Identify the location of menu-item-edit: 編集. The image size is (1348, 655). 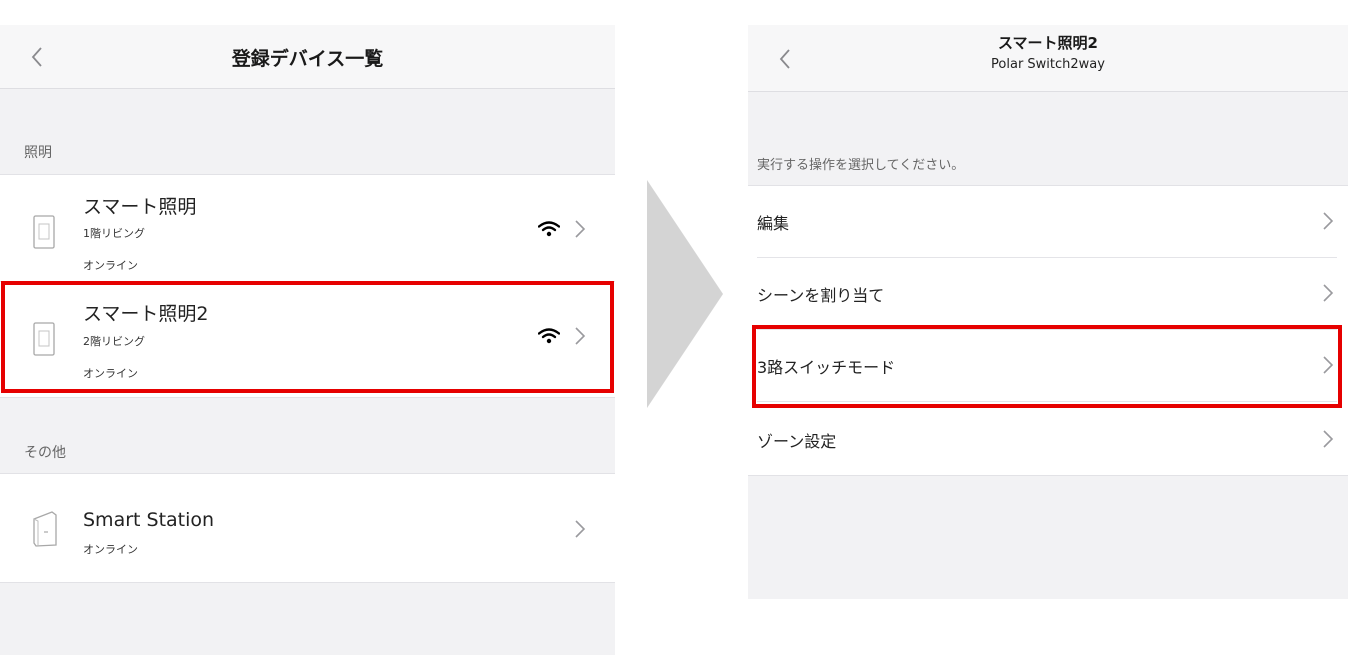
(1048, 220).